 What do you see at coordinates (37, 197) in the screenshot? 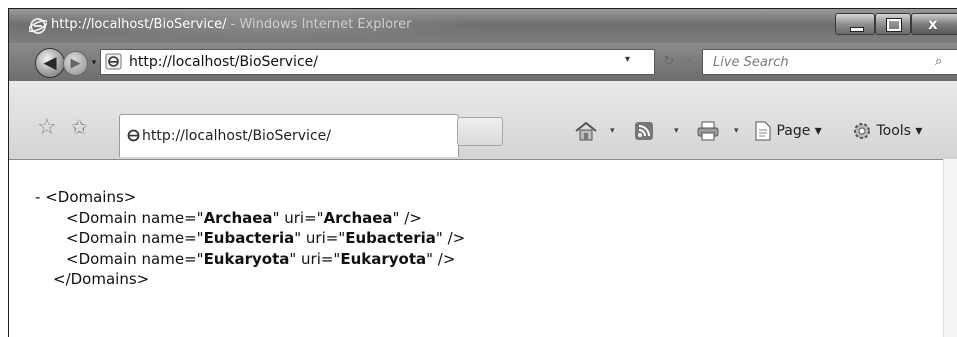
I see `collapse-toggle: -` at bounding box center [37, 197].